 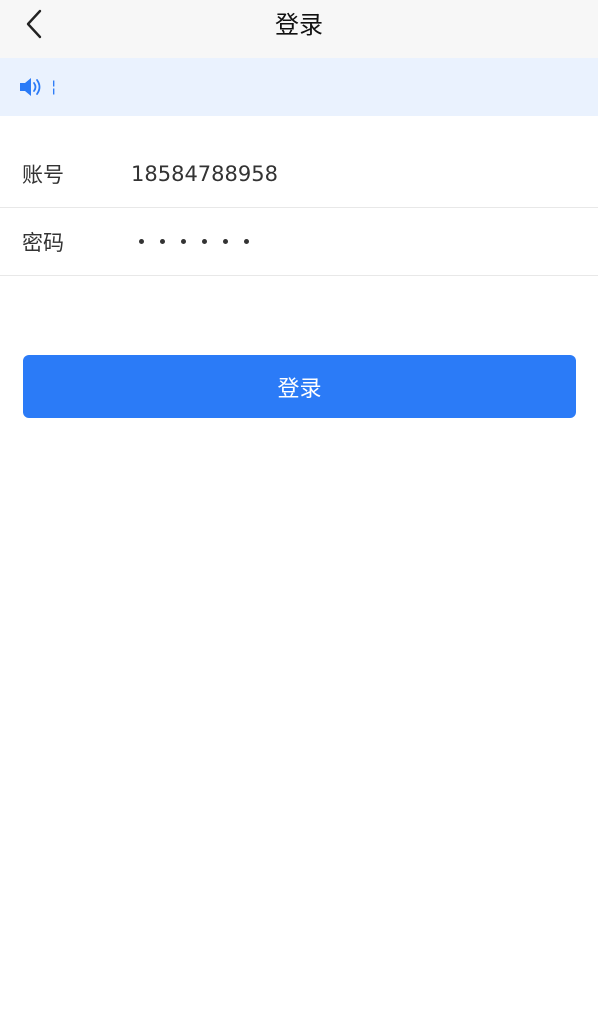 I want to click on page-title: 登录, so click(x=299, y=25).